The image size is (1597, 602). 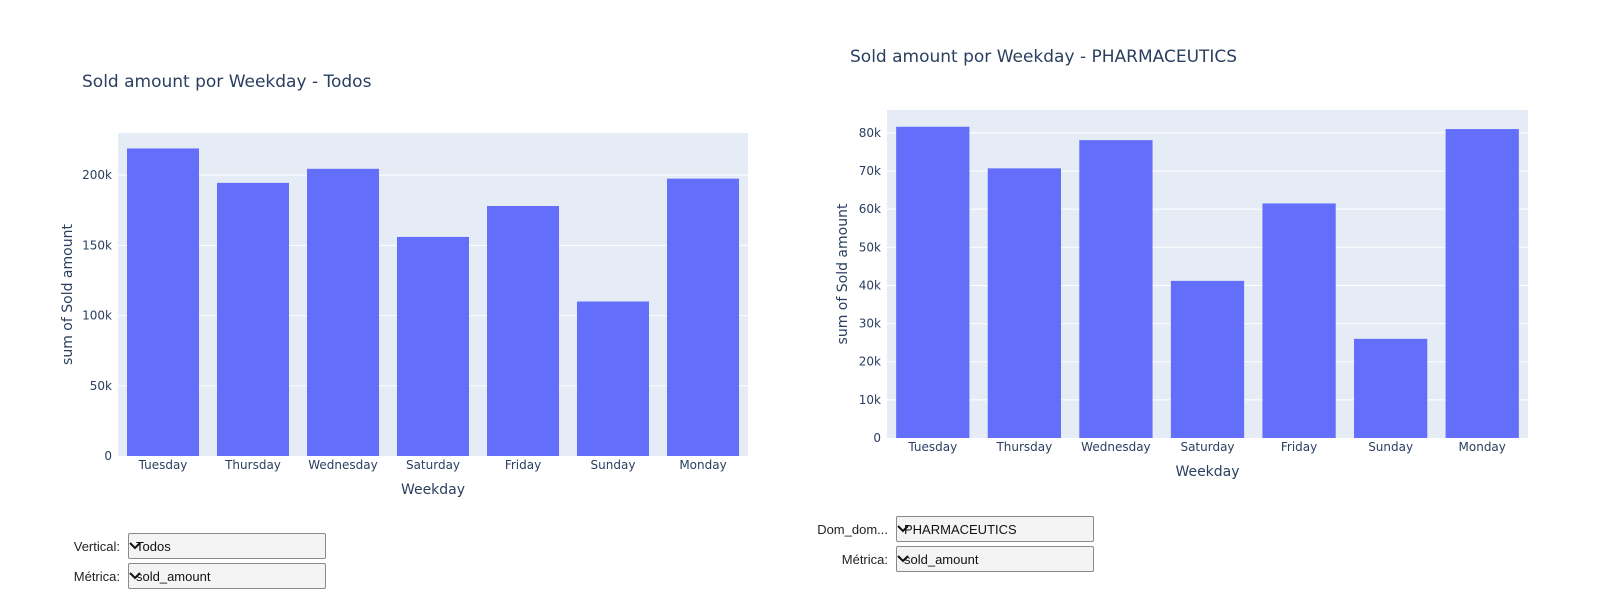 What do you see at coordinates (877, 438) in the screenshot?
I see `right-ytick-label: 0` at bounding box center [877, 438].